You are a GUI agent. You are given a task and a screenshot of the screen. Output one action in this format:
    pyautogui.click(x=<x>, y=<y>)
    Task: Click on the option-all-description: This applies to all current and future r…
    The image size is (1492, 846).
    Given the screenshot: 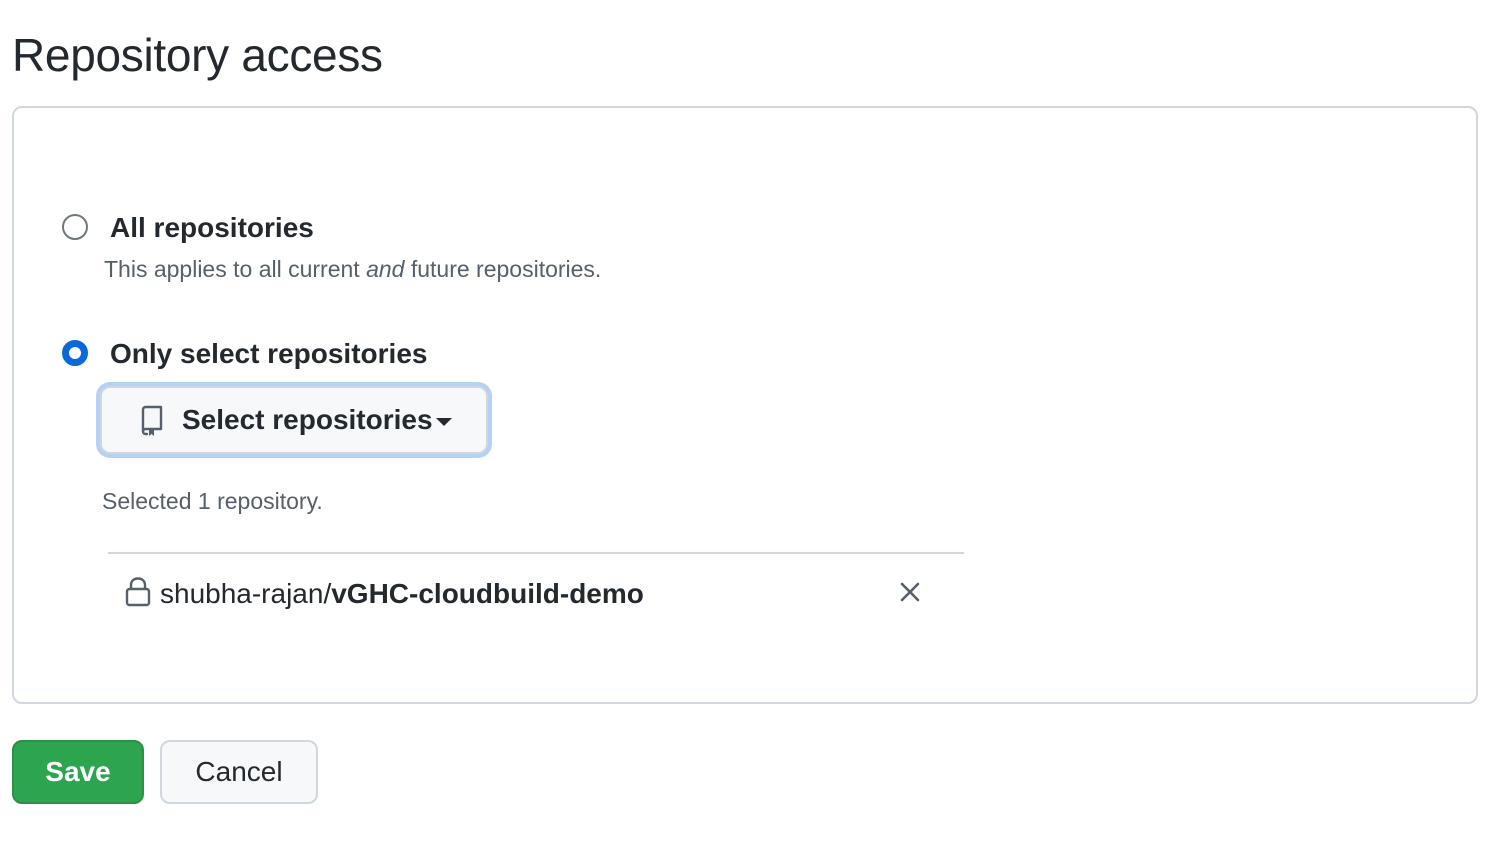 What is the action you would take?
    pyautogui.click(x=353, y=269)
    